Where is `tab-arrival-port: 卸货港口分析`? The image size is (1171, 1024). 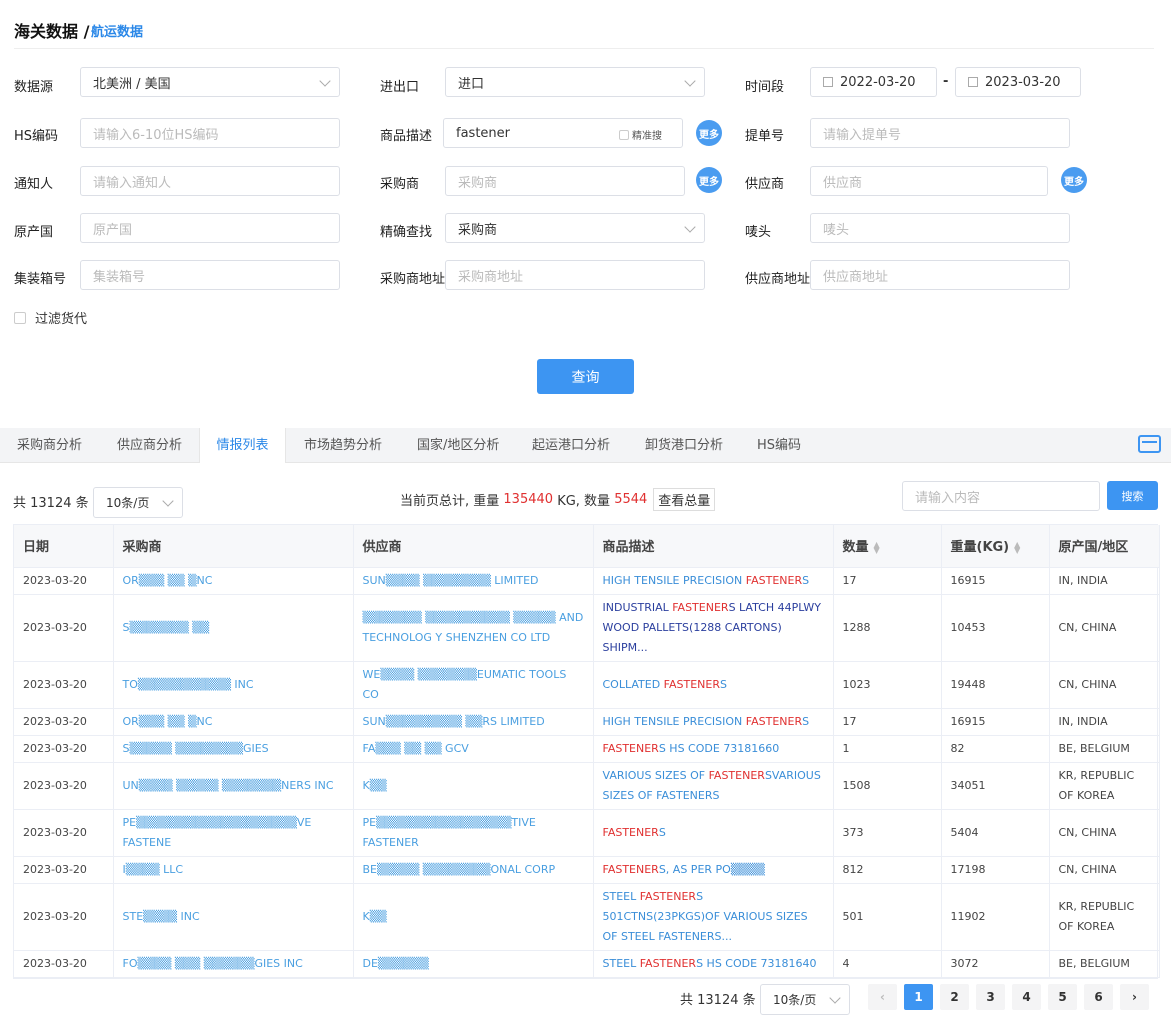
tab-arrival-port: 卸货港口分析 is located at coordinates (684, 445).